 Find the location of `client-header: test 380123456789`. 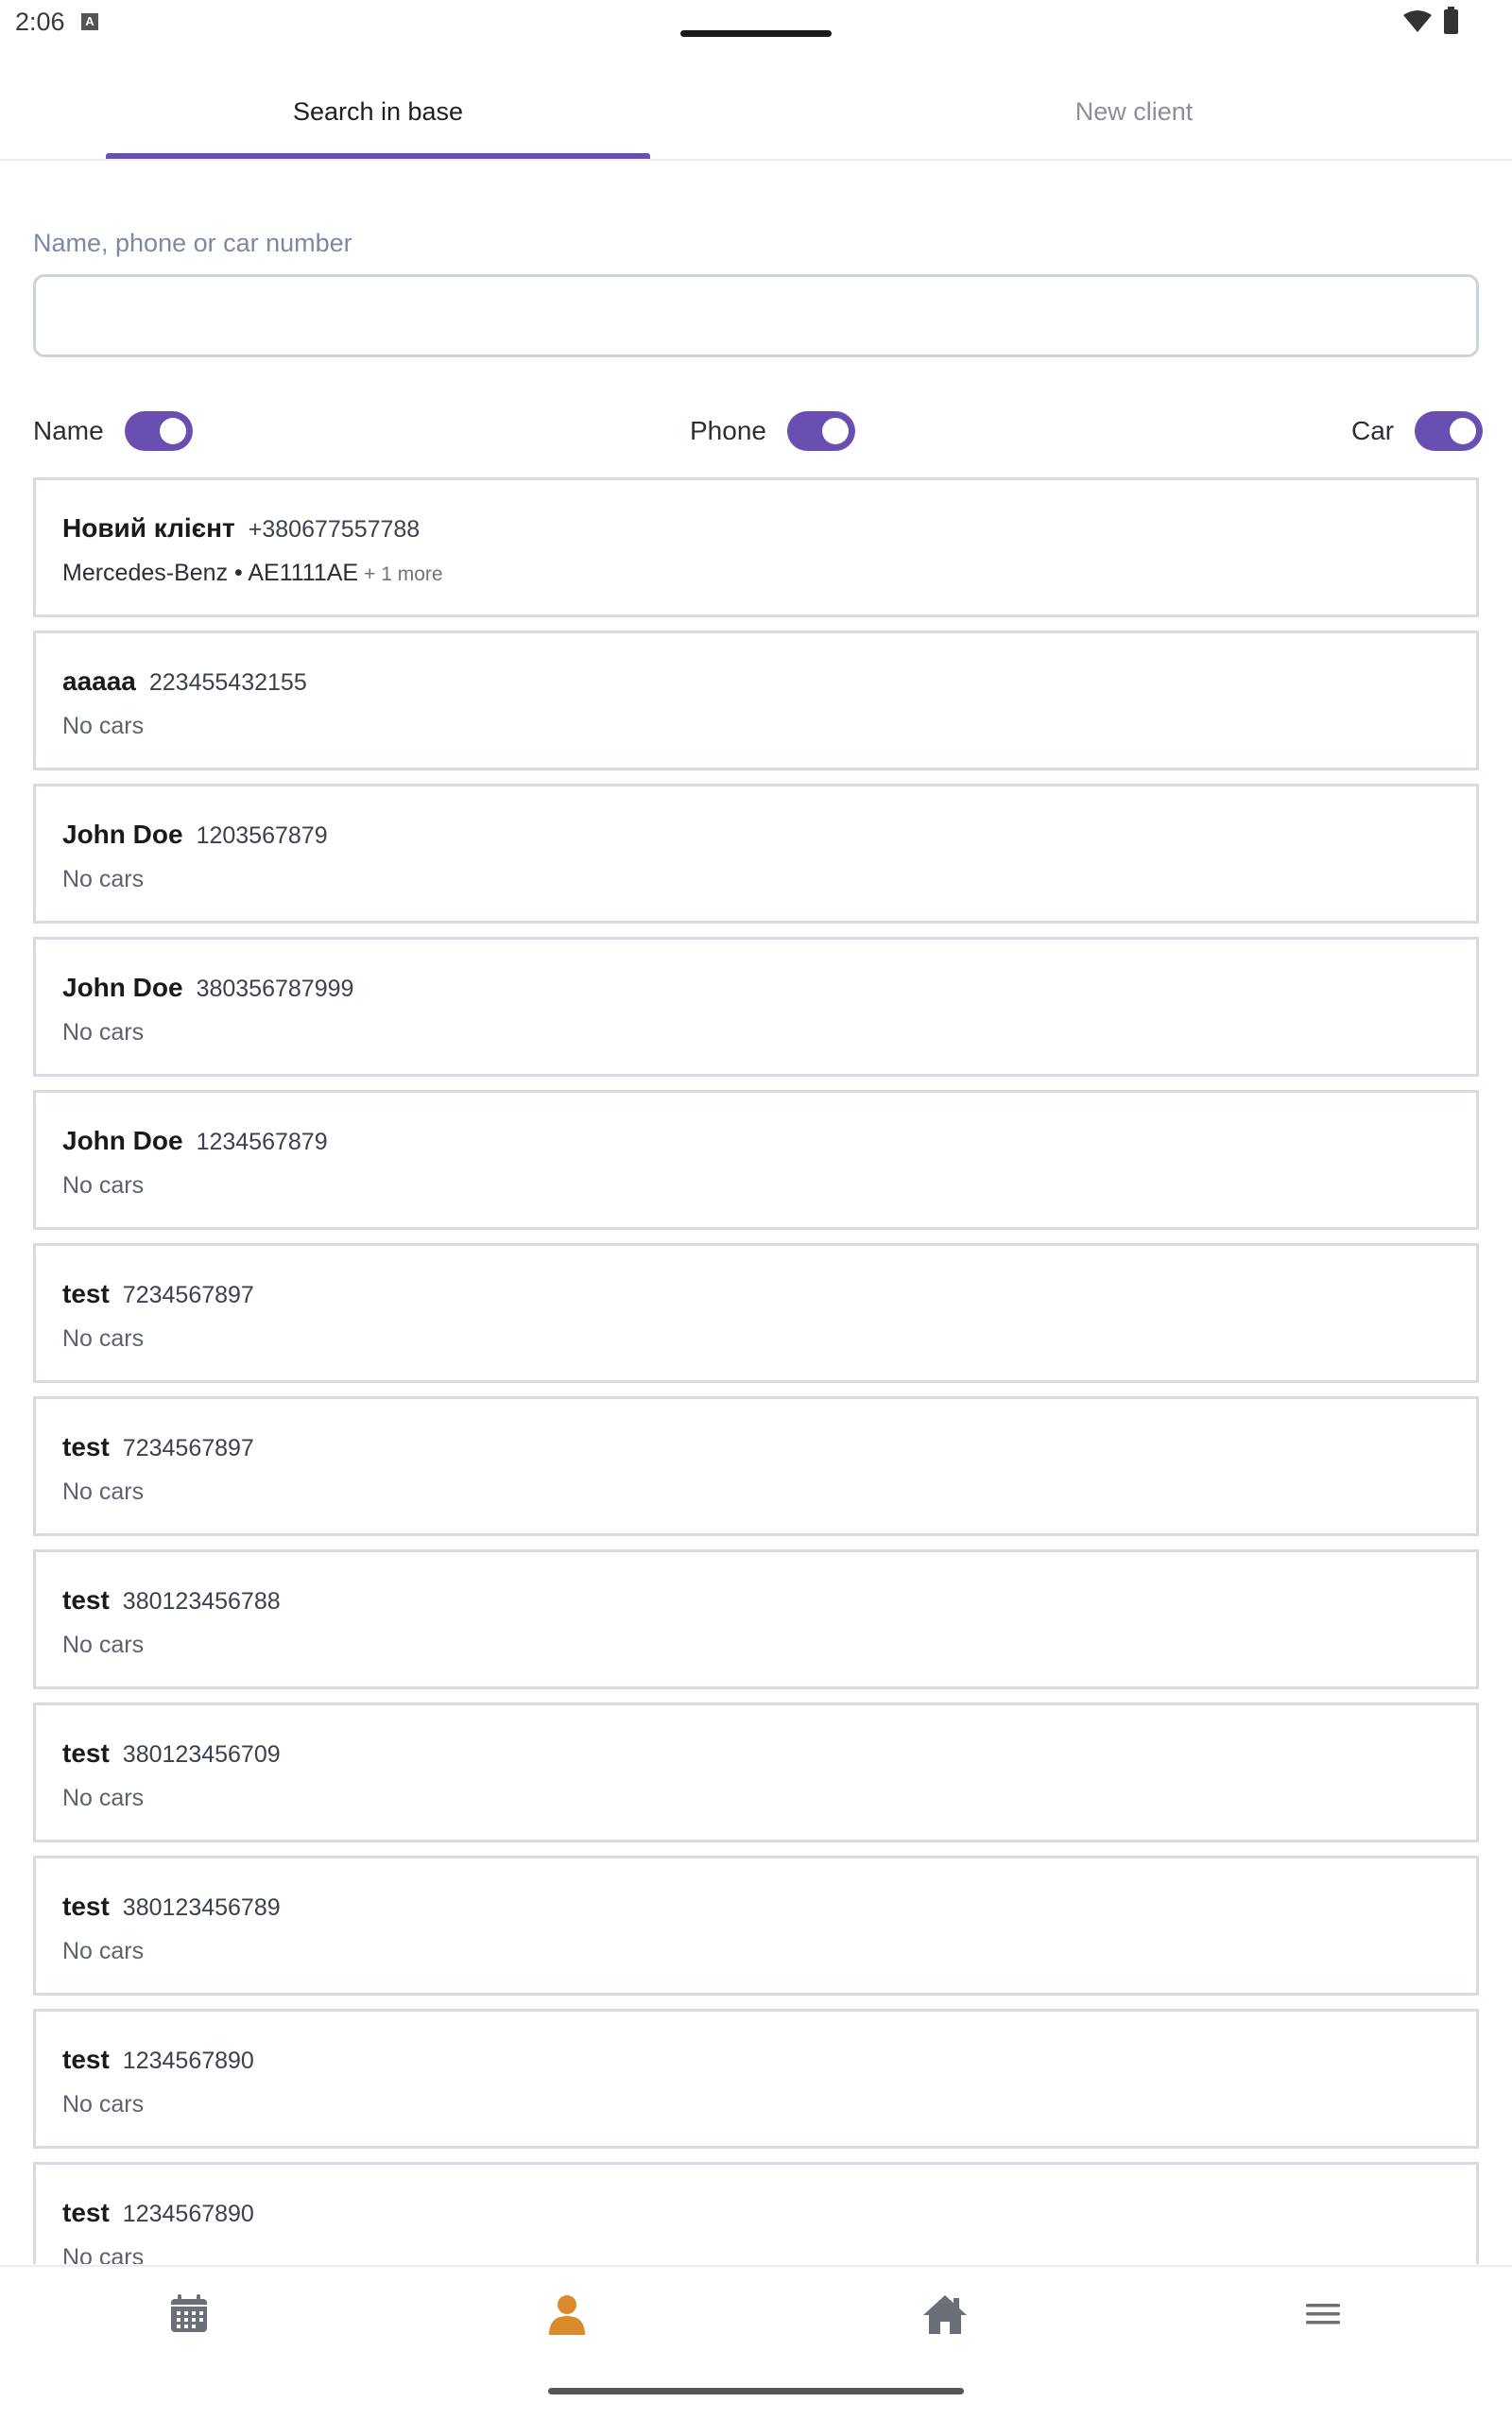

client-header: test 380123456789 is located at coordinates (171, 1907).